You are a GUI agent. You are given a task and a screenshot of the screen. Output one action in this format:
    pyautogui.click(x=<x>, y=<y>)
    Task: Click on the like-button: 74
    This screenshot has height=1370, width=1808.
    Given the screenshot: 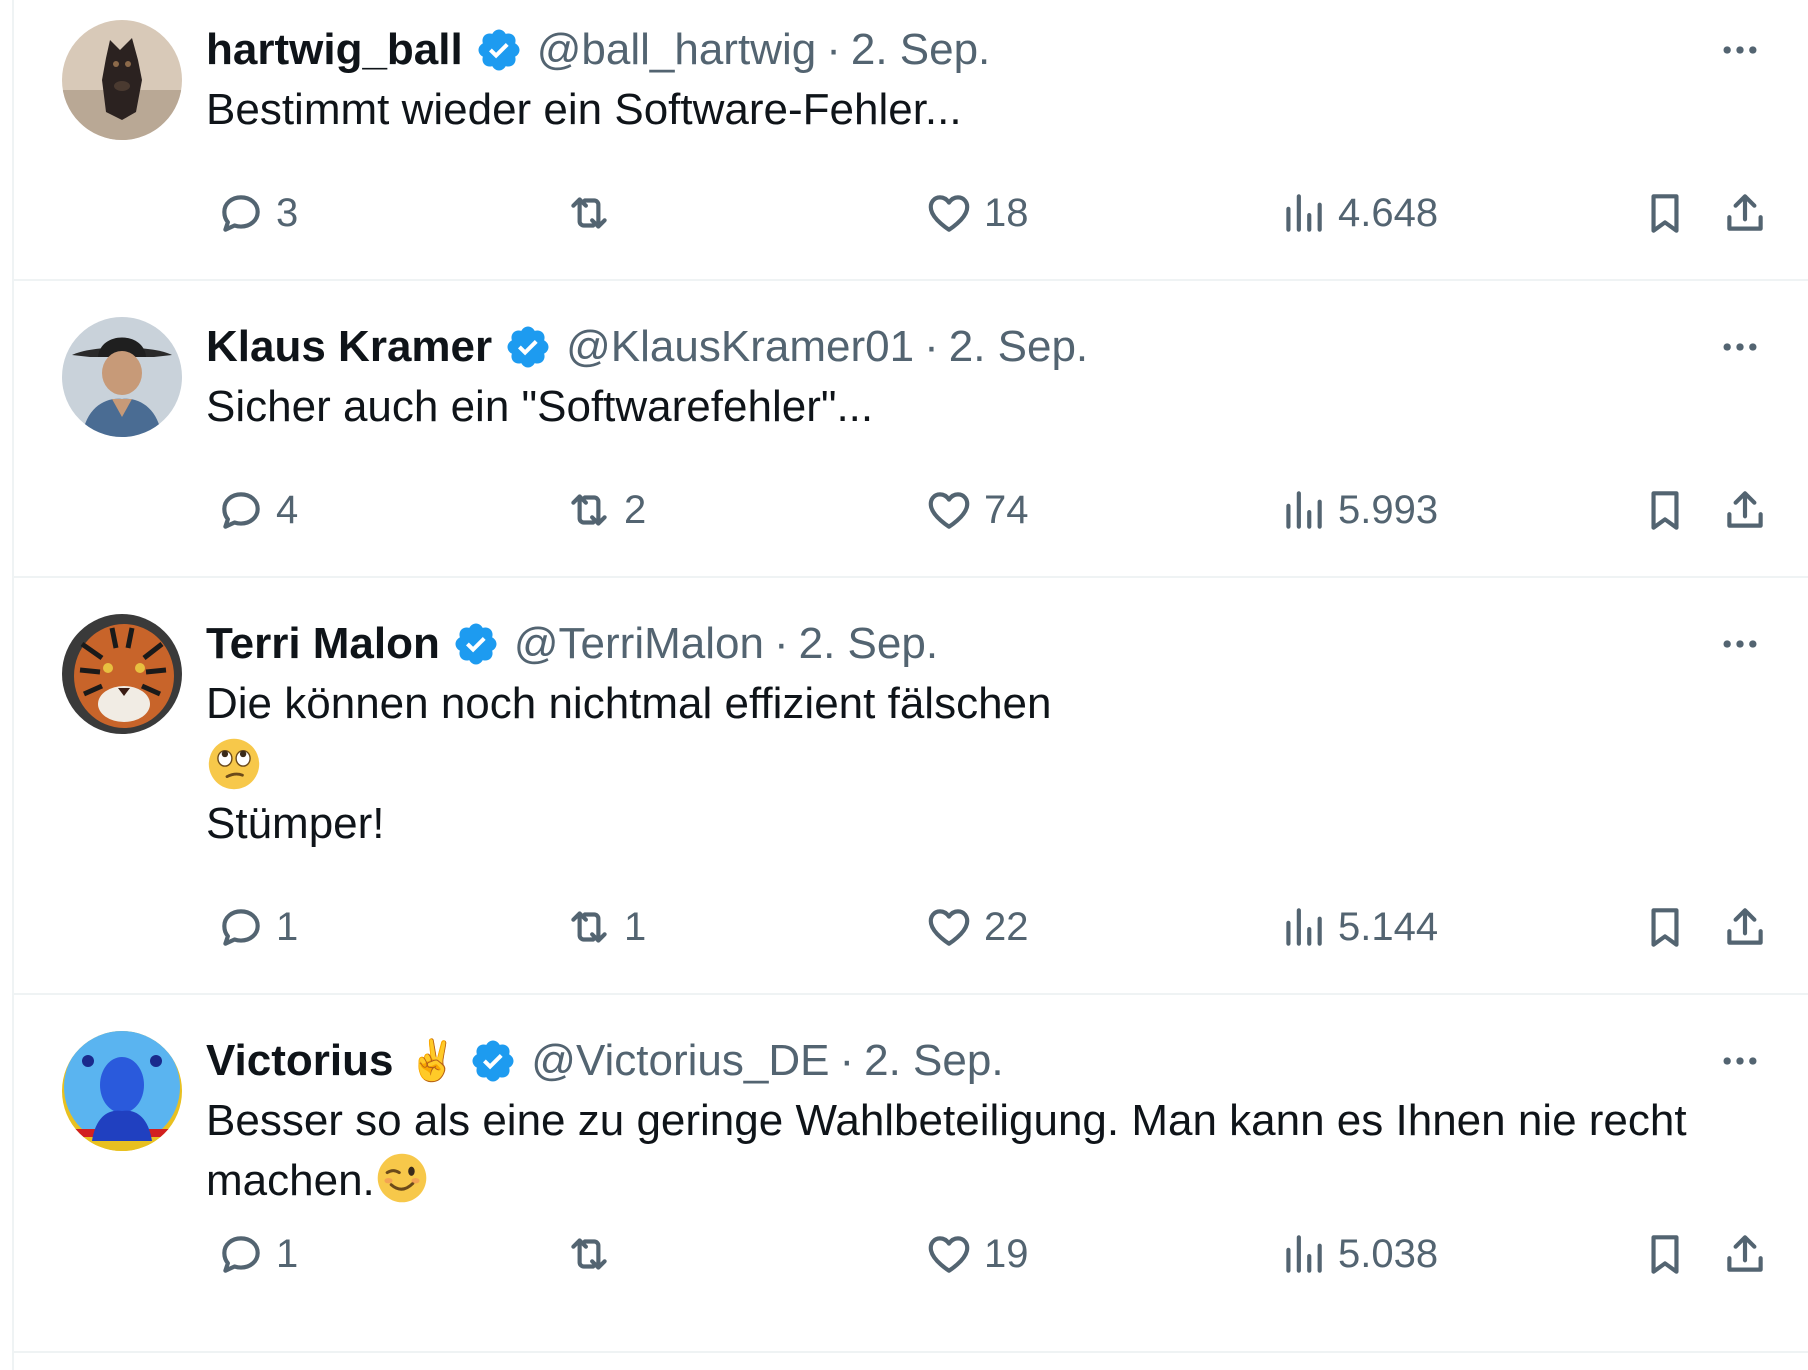 What is the action you would take?
    pyautogui.click(x=976, y=510)
    